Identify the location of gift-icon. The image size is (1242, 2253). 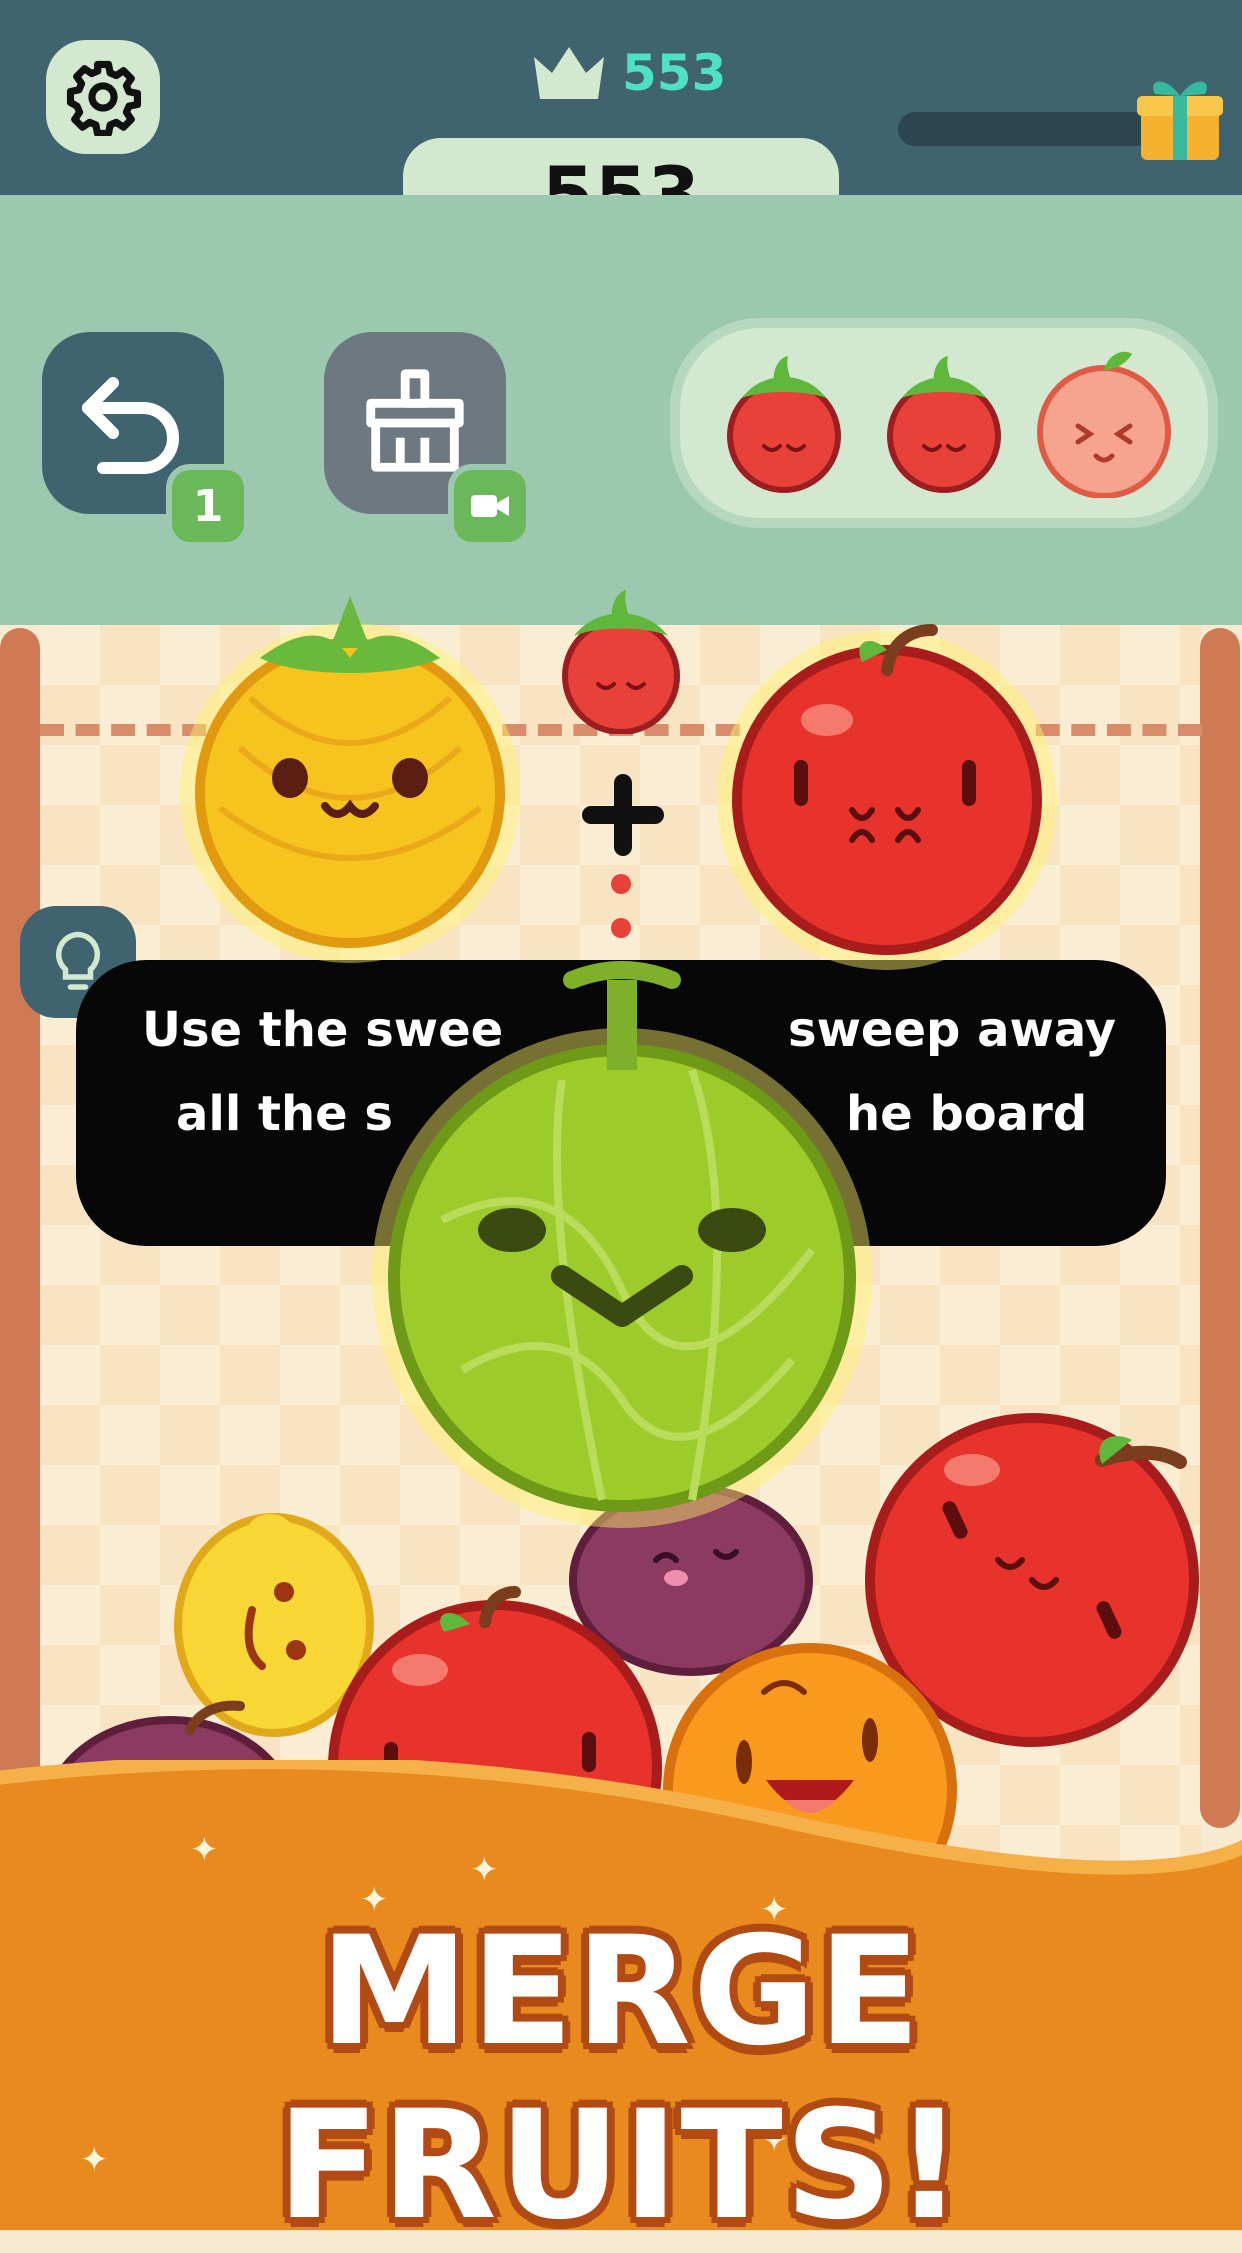
(1180, 120).